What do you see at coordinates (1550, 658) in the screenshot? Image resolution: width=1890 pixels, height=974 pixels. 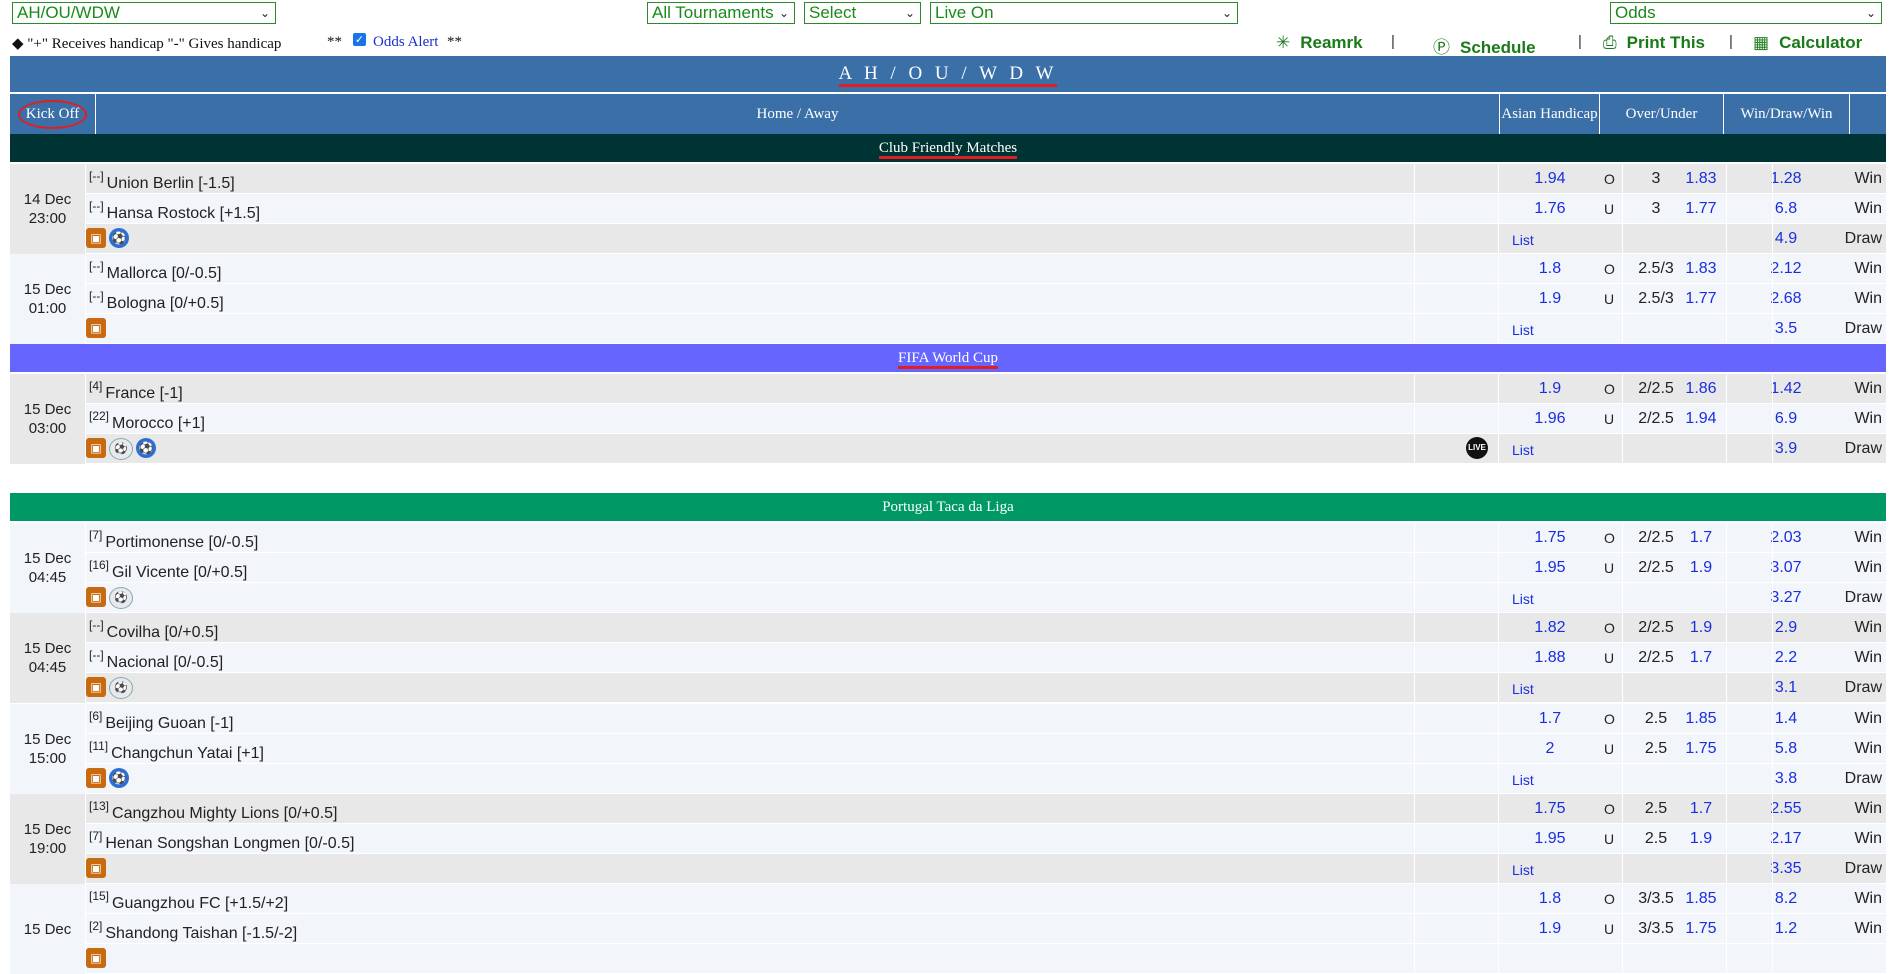 I see `ah-odds: 1.88` at bounding box center [1550, 658].